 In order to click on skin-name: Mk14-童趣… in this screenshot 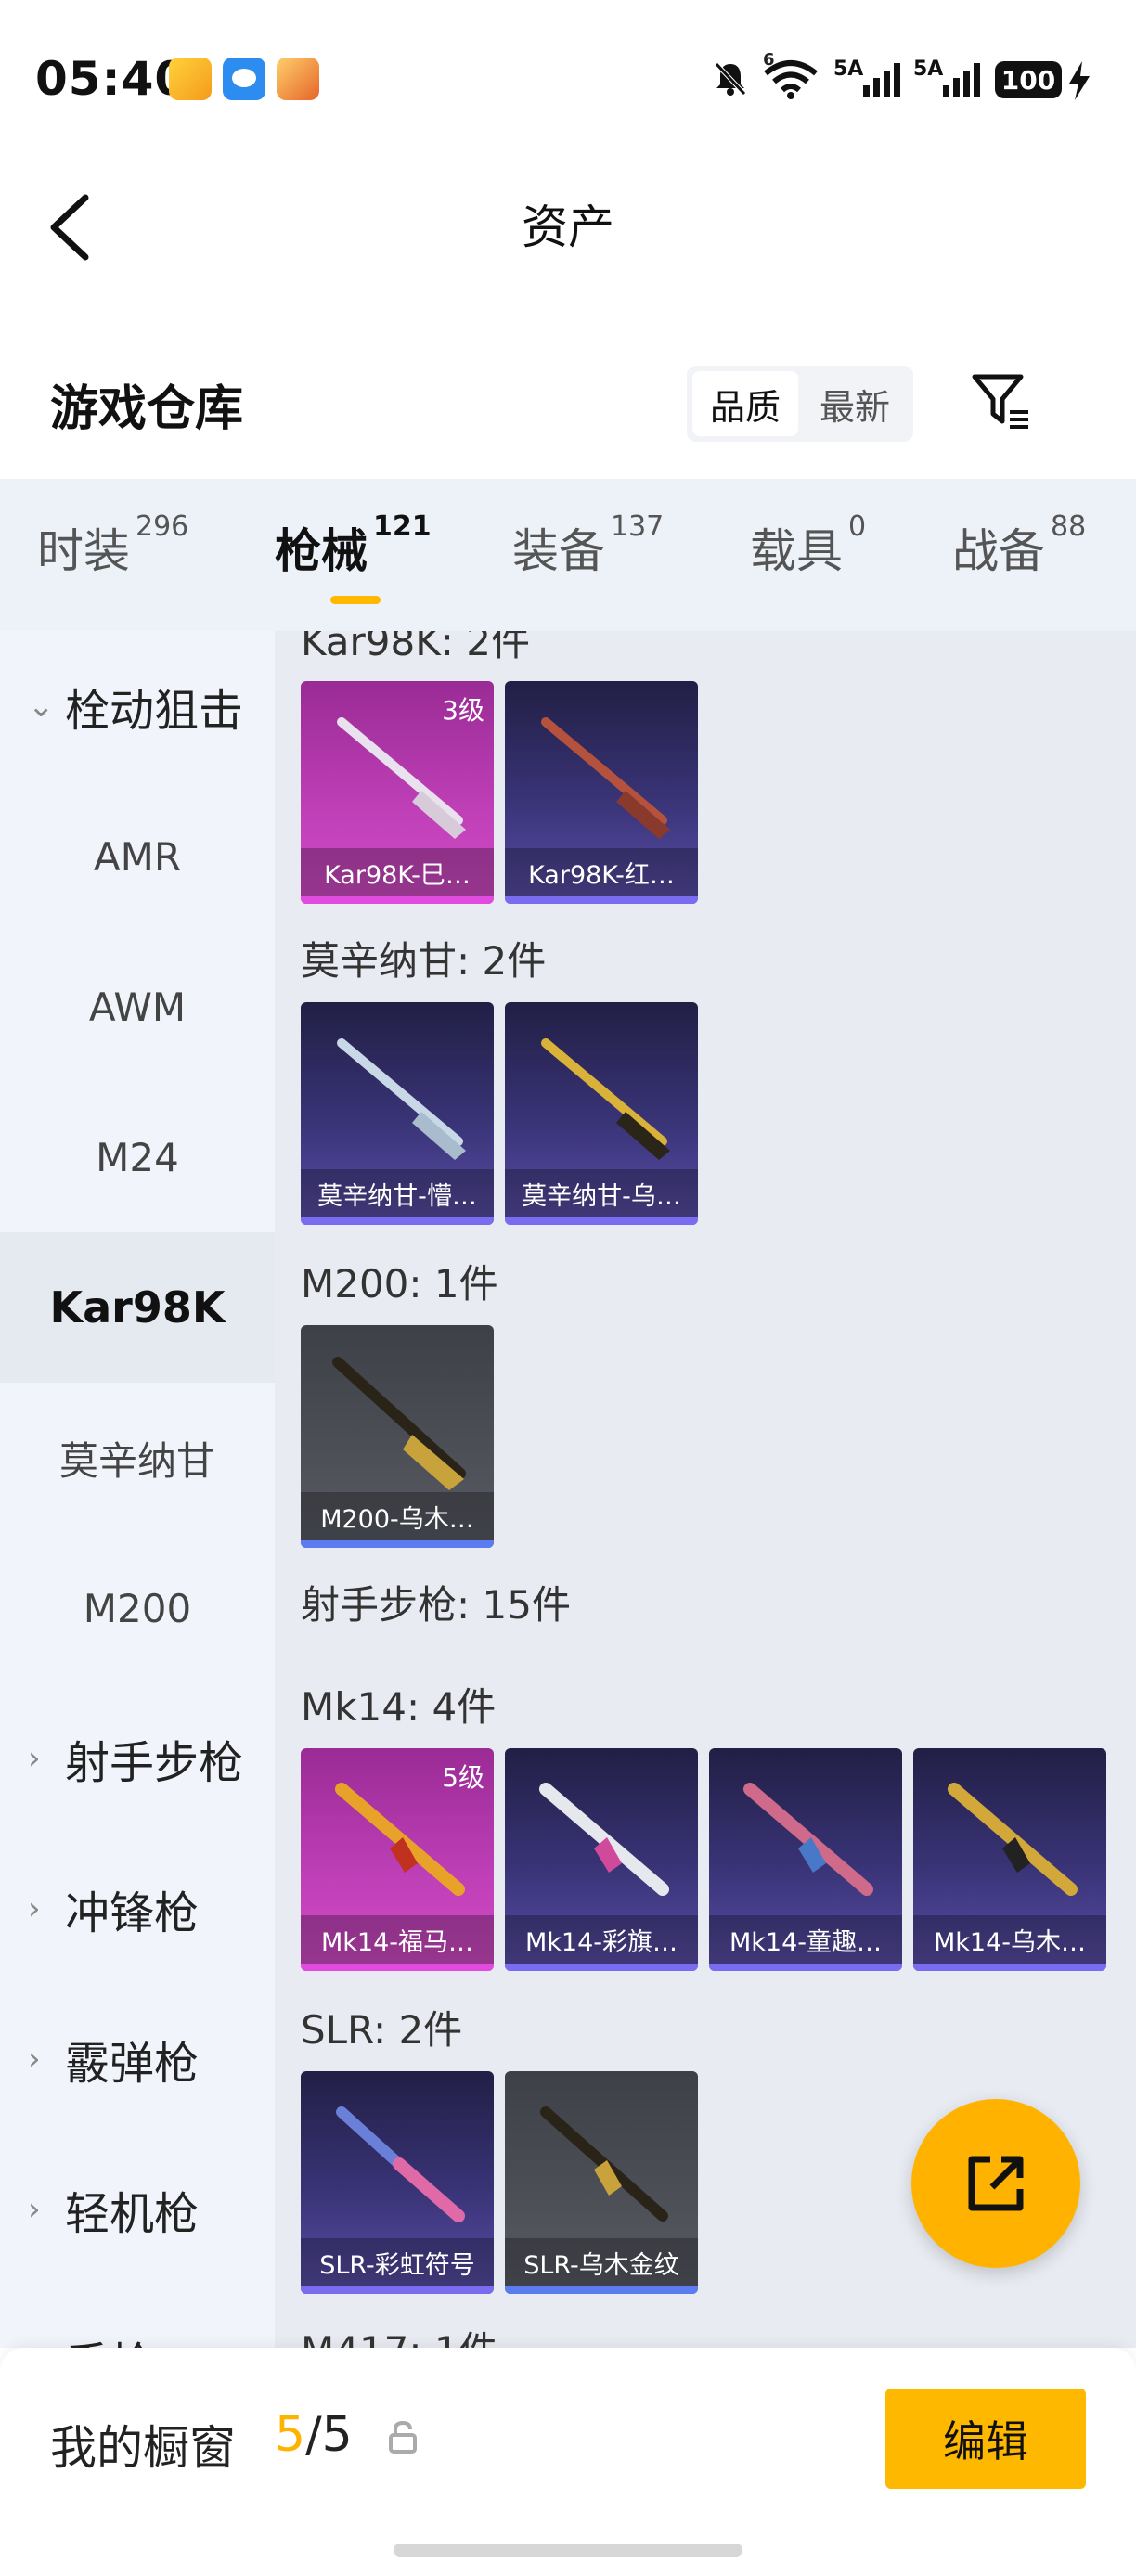, I will do `click(805, 1939)`.